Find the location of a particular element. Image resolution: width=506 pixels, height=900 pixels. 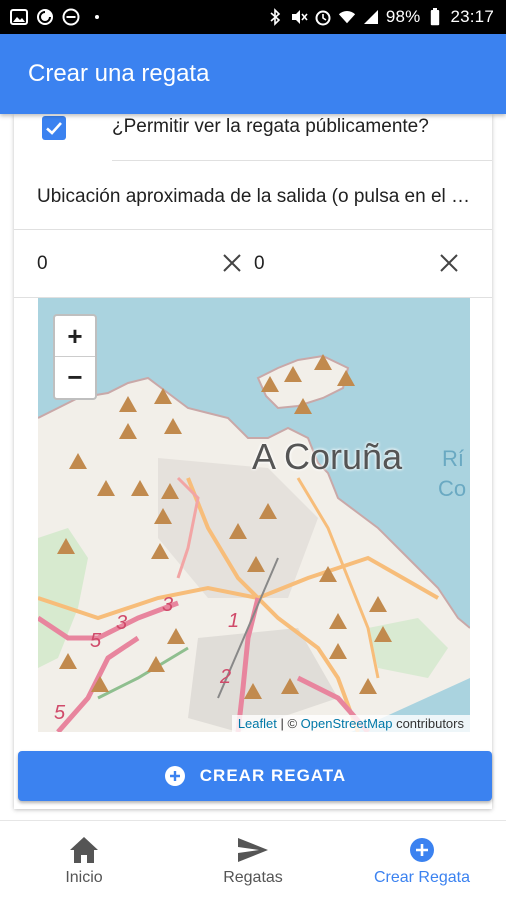

nav-item-regatas: Regatas is located at coordinates (253, 860).